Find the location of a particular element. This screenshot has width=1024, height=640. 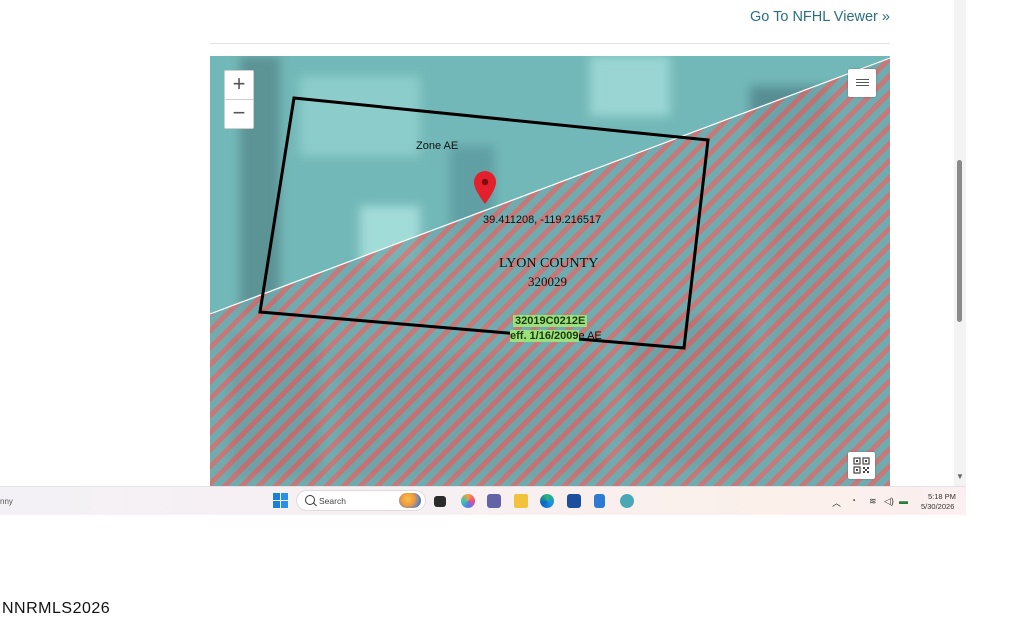

firm-panel-label: 32019C0212E is located at coordinates (550, 321).